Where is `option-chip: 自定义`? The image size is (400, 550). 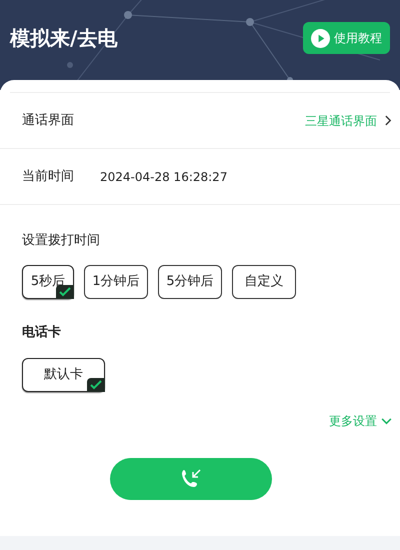
option-chip: 自定义 is located at coordinates (264, 281).